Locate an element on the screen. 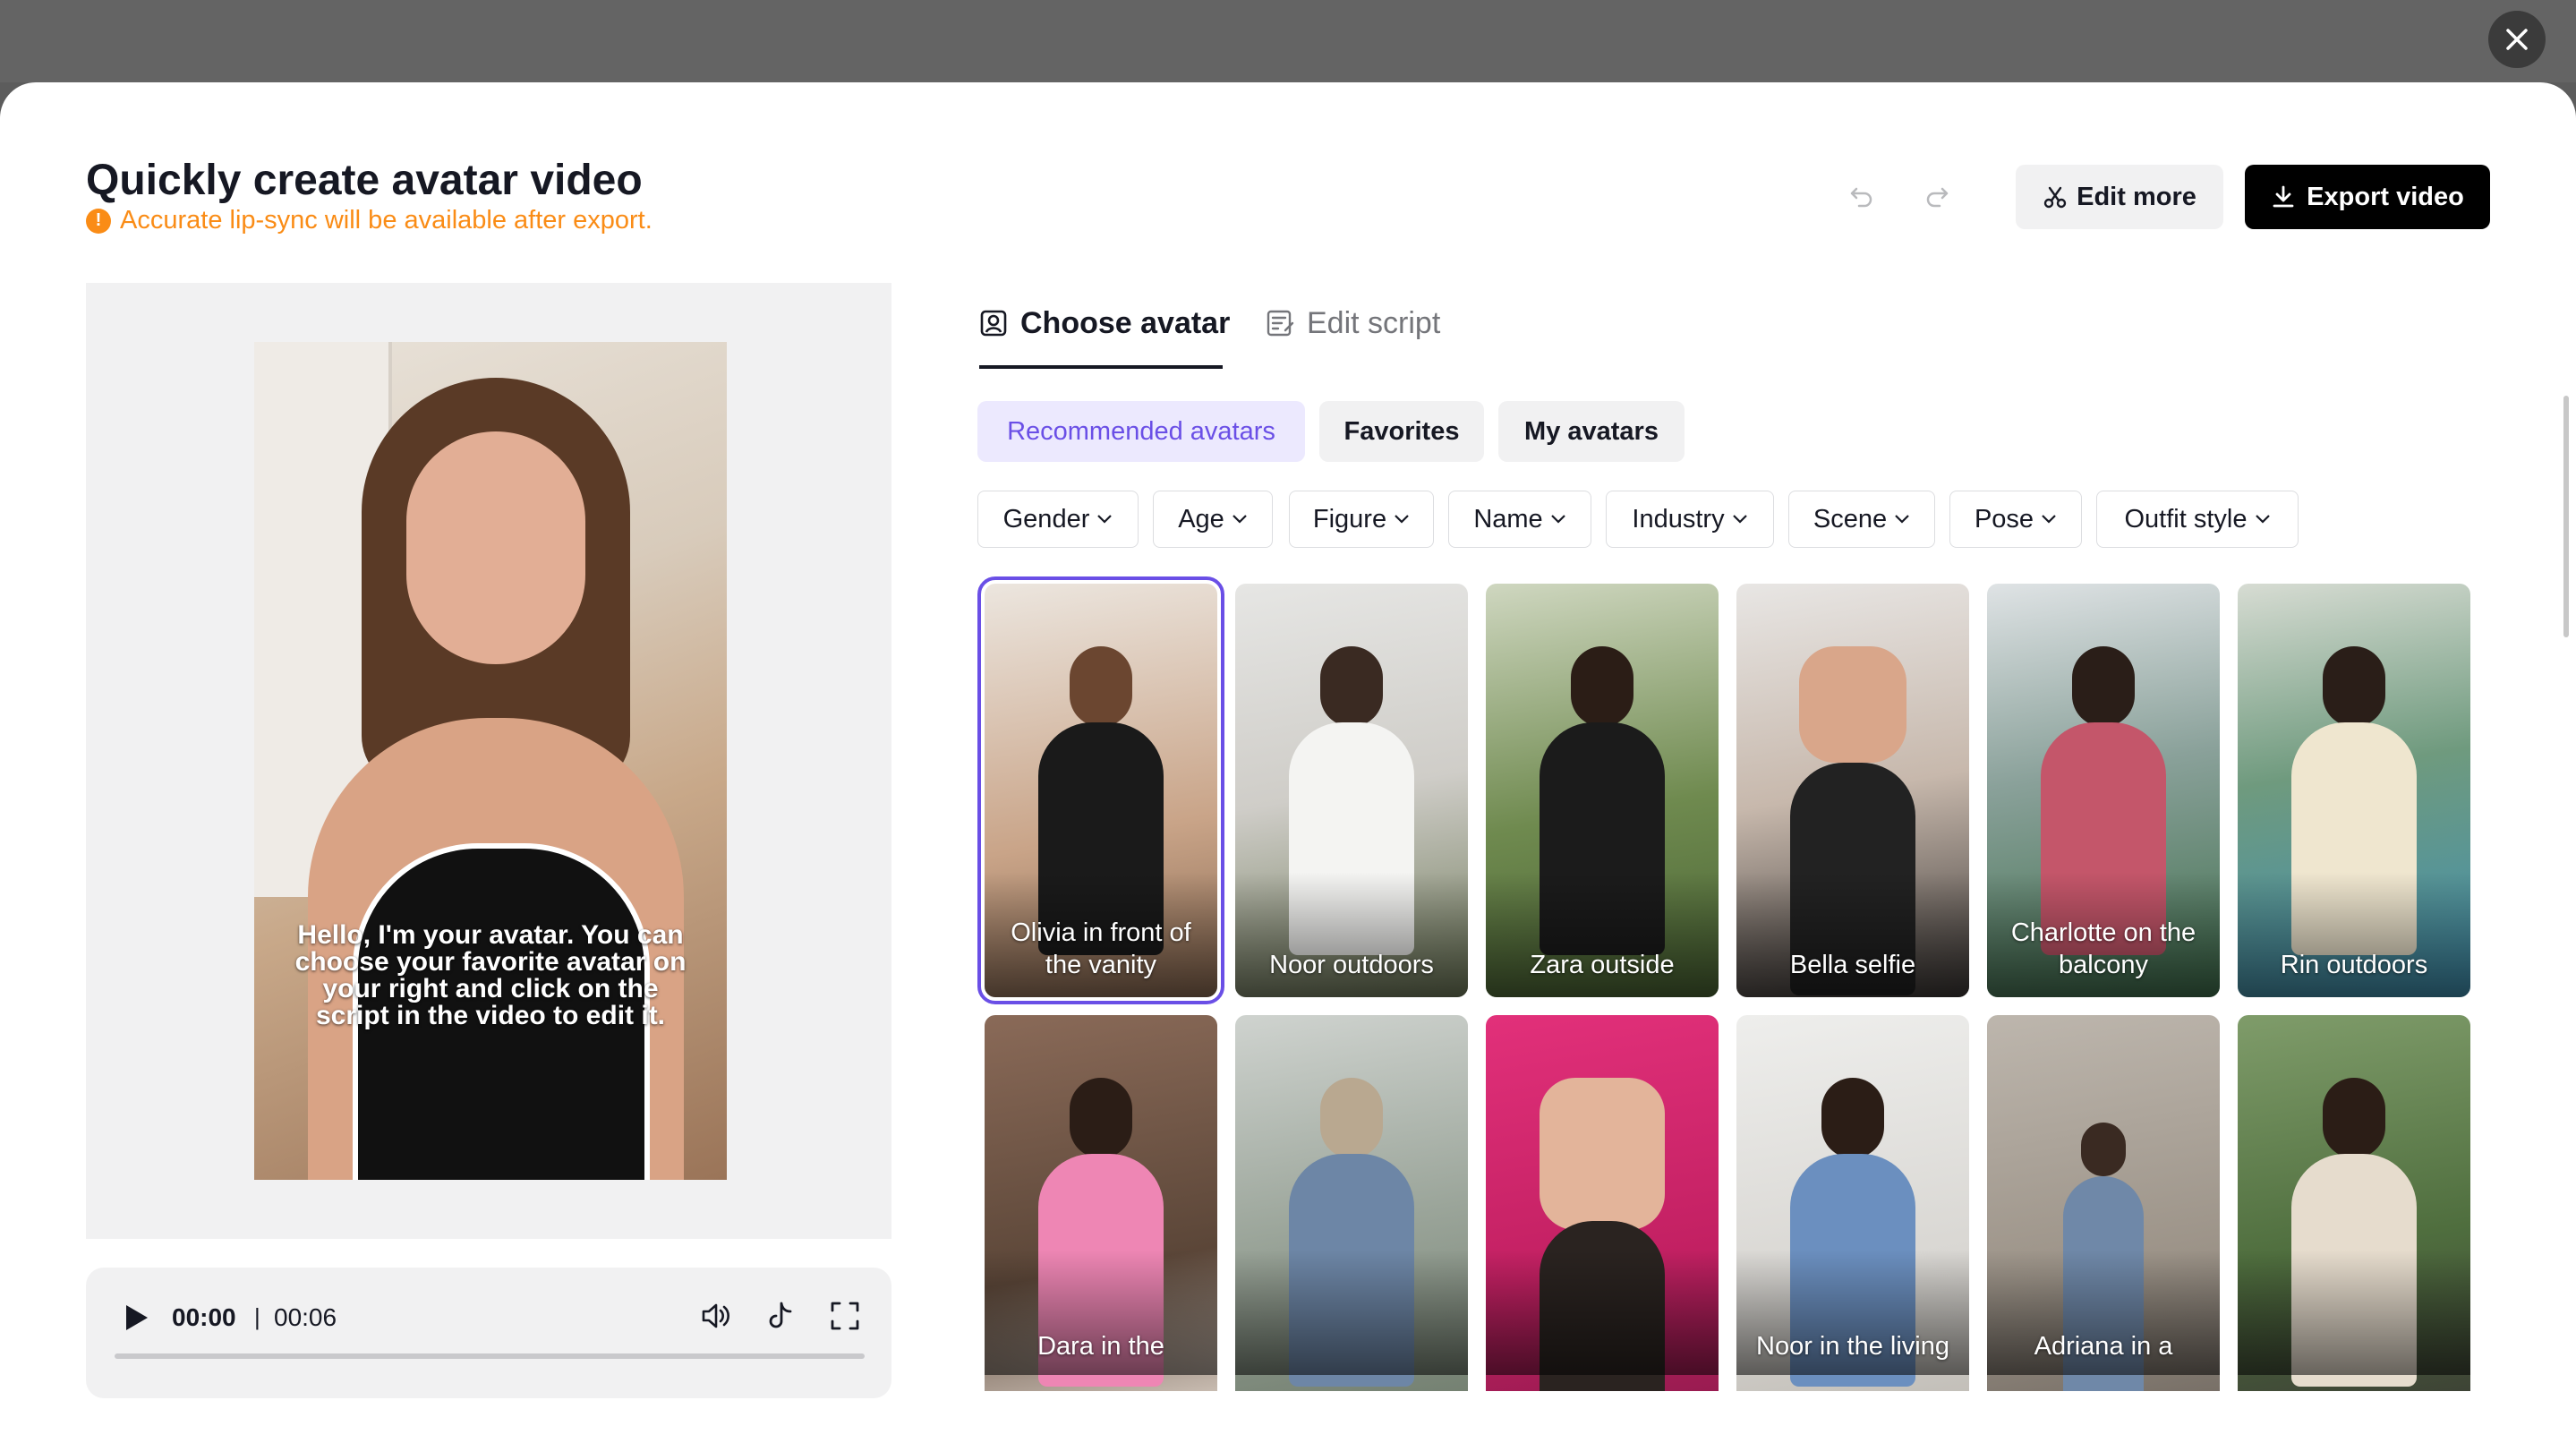 Image resolution: width=2576 pixels, height=1443 pixels. filter-industry: Industry is located at coordinates (1690, 519).